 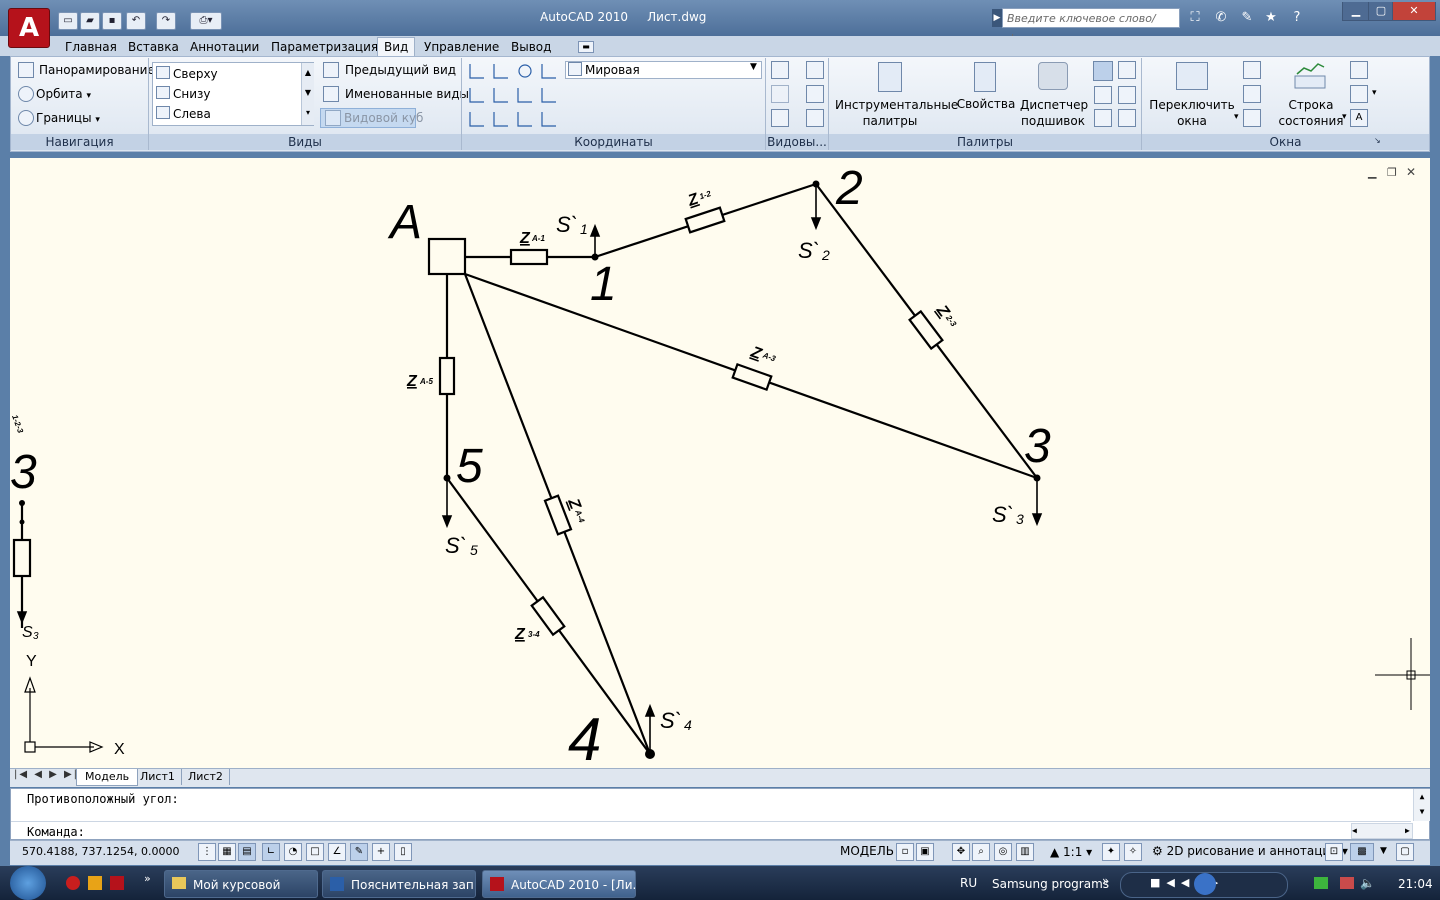 What do you see at coordinates (97, 70) in the screenshot?
I see `pan-button: Панорамирование` at bounding box center [97, 70].